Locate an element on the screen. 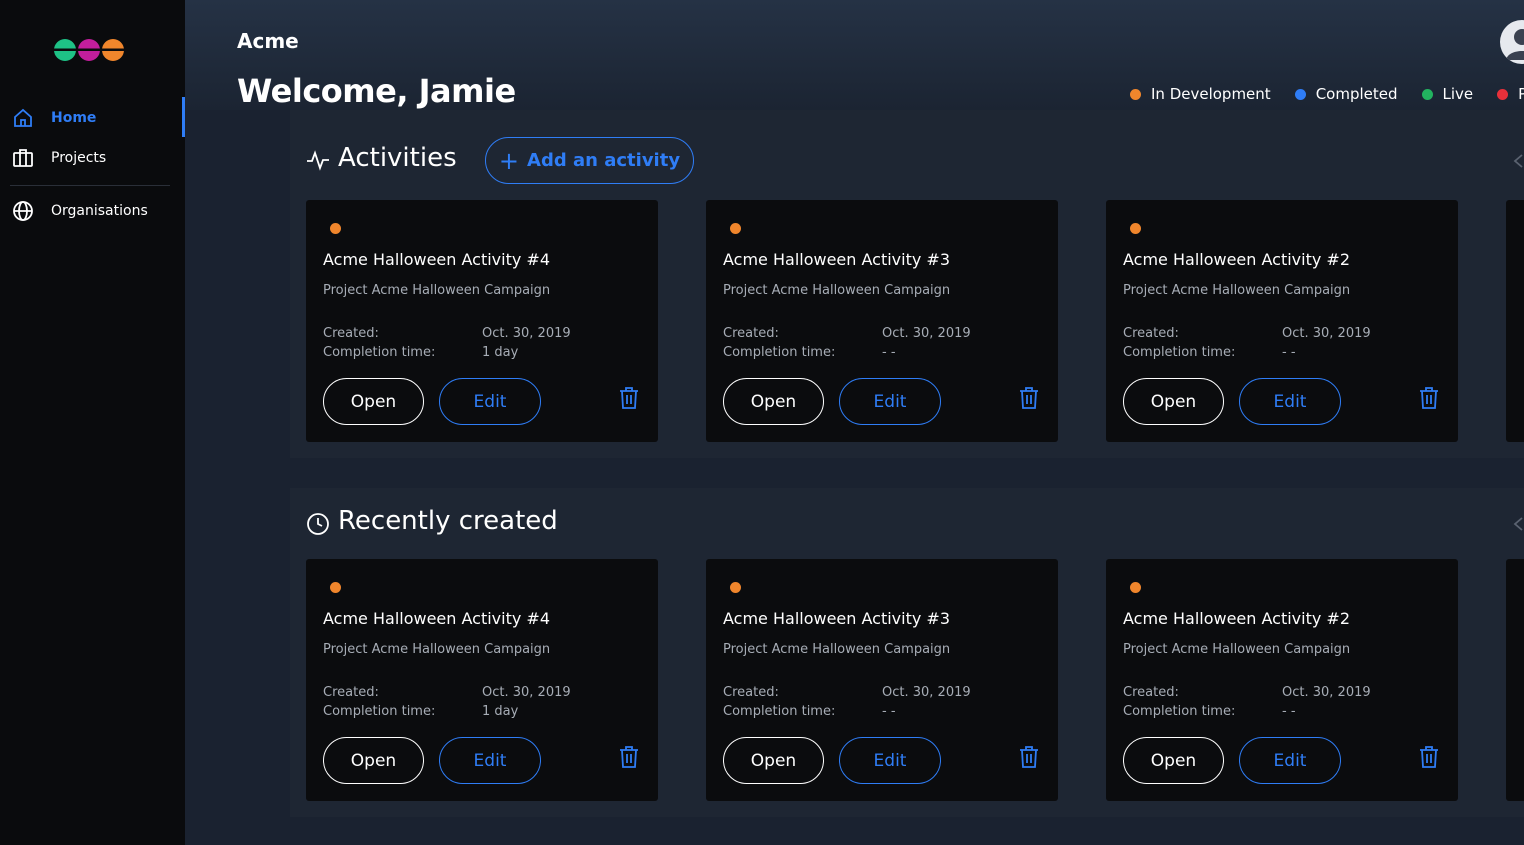  sidebar-item-label: Organisations is located at coordinates (99, 211).